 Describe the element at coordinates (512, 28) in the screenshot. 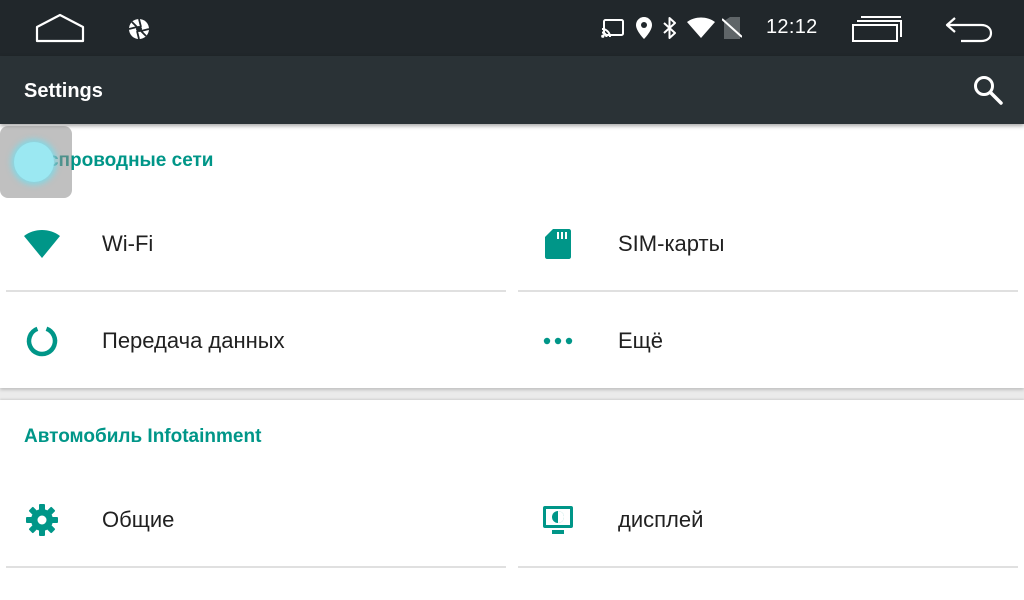

I see `status-bar: 12:12` at that location.